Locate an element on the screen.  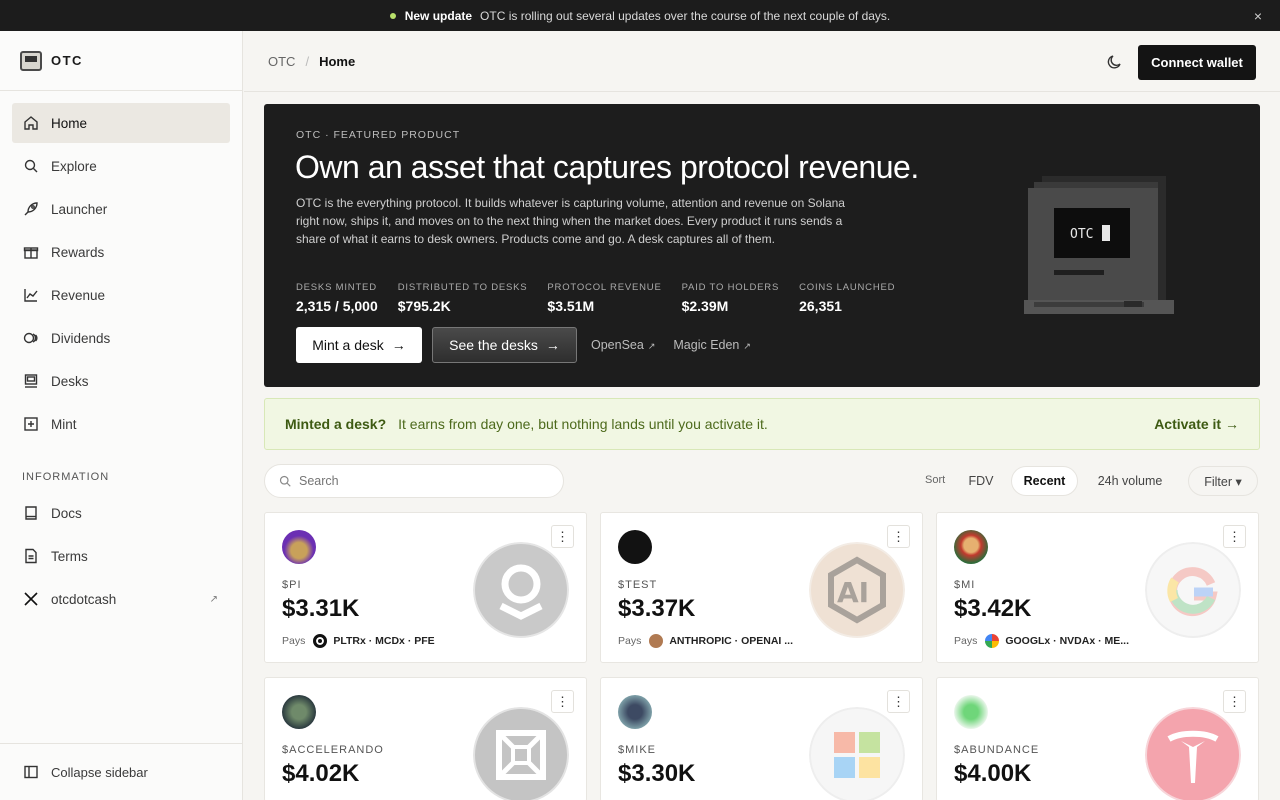
sidebar-item-mint: Mint is located at coordinates (121, 424).